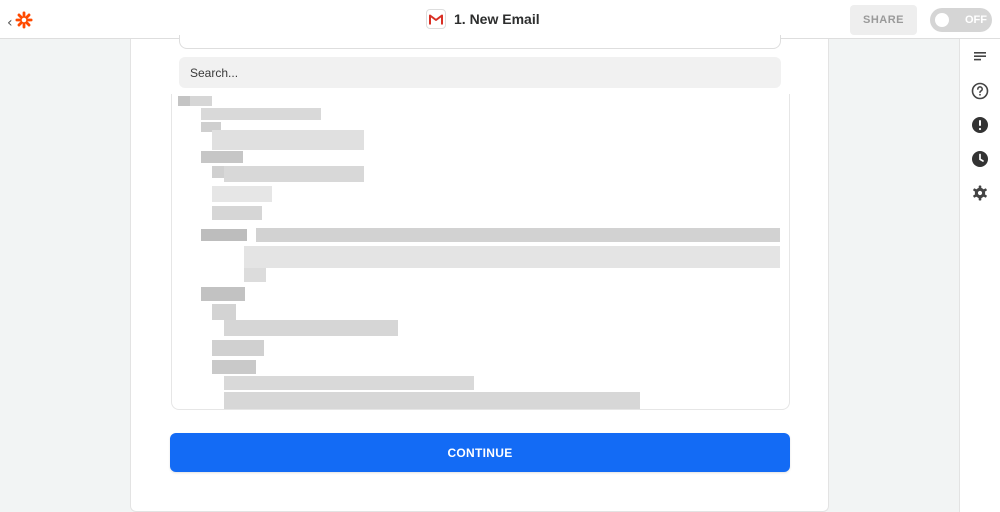 The image size is (1000, 512). What do you see at coordinates (942, 20) in the screenshot?
I see `toggle-knob` at bounding box center [942, 20].